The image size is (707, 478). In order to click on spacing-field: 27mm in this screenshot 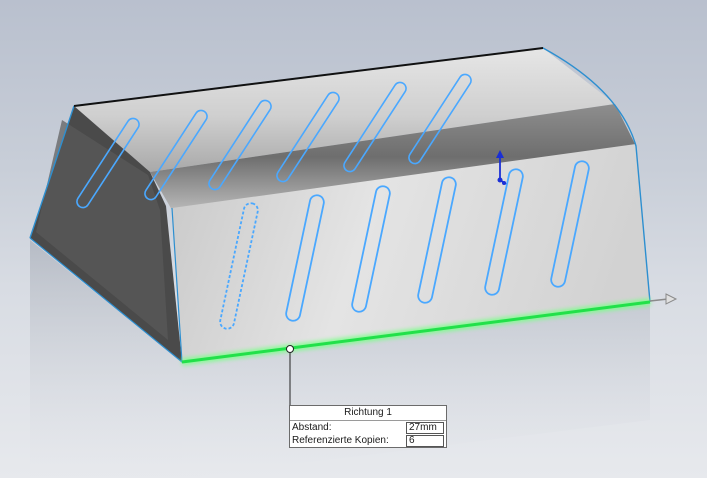, I will do `click(425, 427)`.